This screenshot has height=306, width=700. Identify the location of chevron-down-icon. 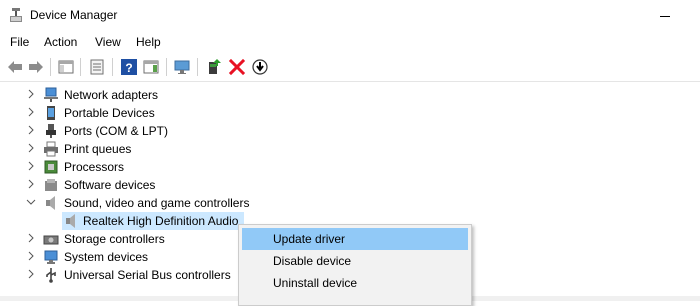
(31, 202).